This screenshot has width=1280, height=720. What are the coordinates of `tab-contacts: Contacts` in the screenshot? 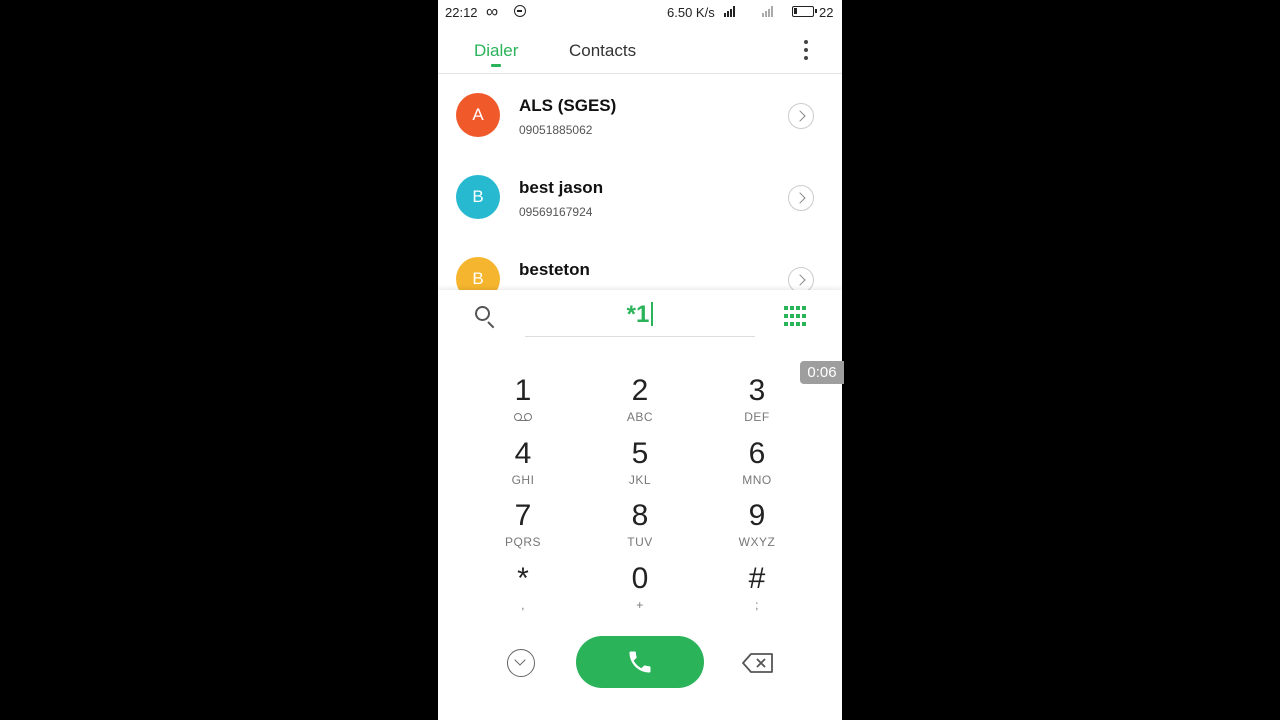 It's located at (602, 51).